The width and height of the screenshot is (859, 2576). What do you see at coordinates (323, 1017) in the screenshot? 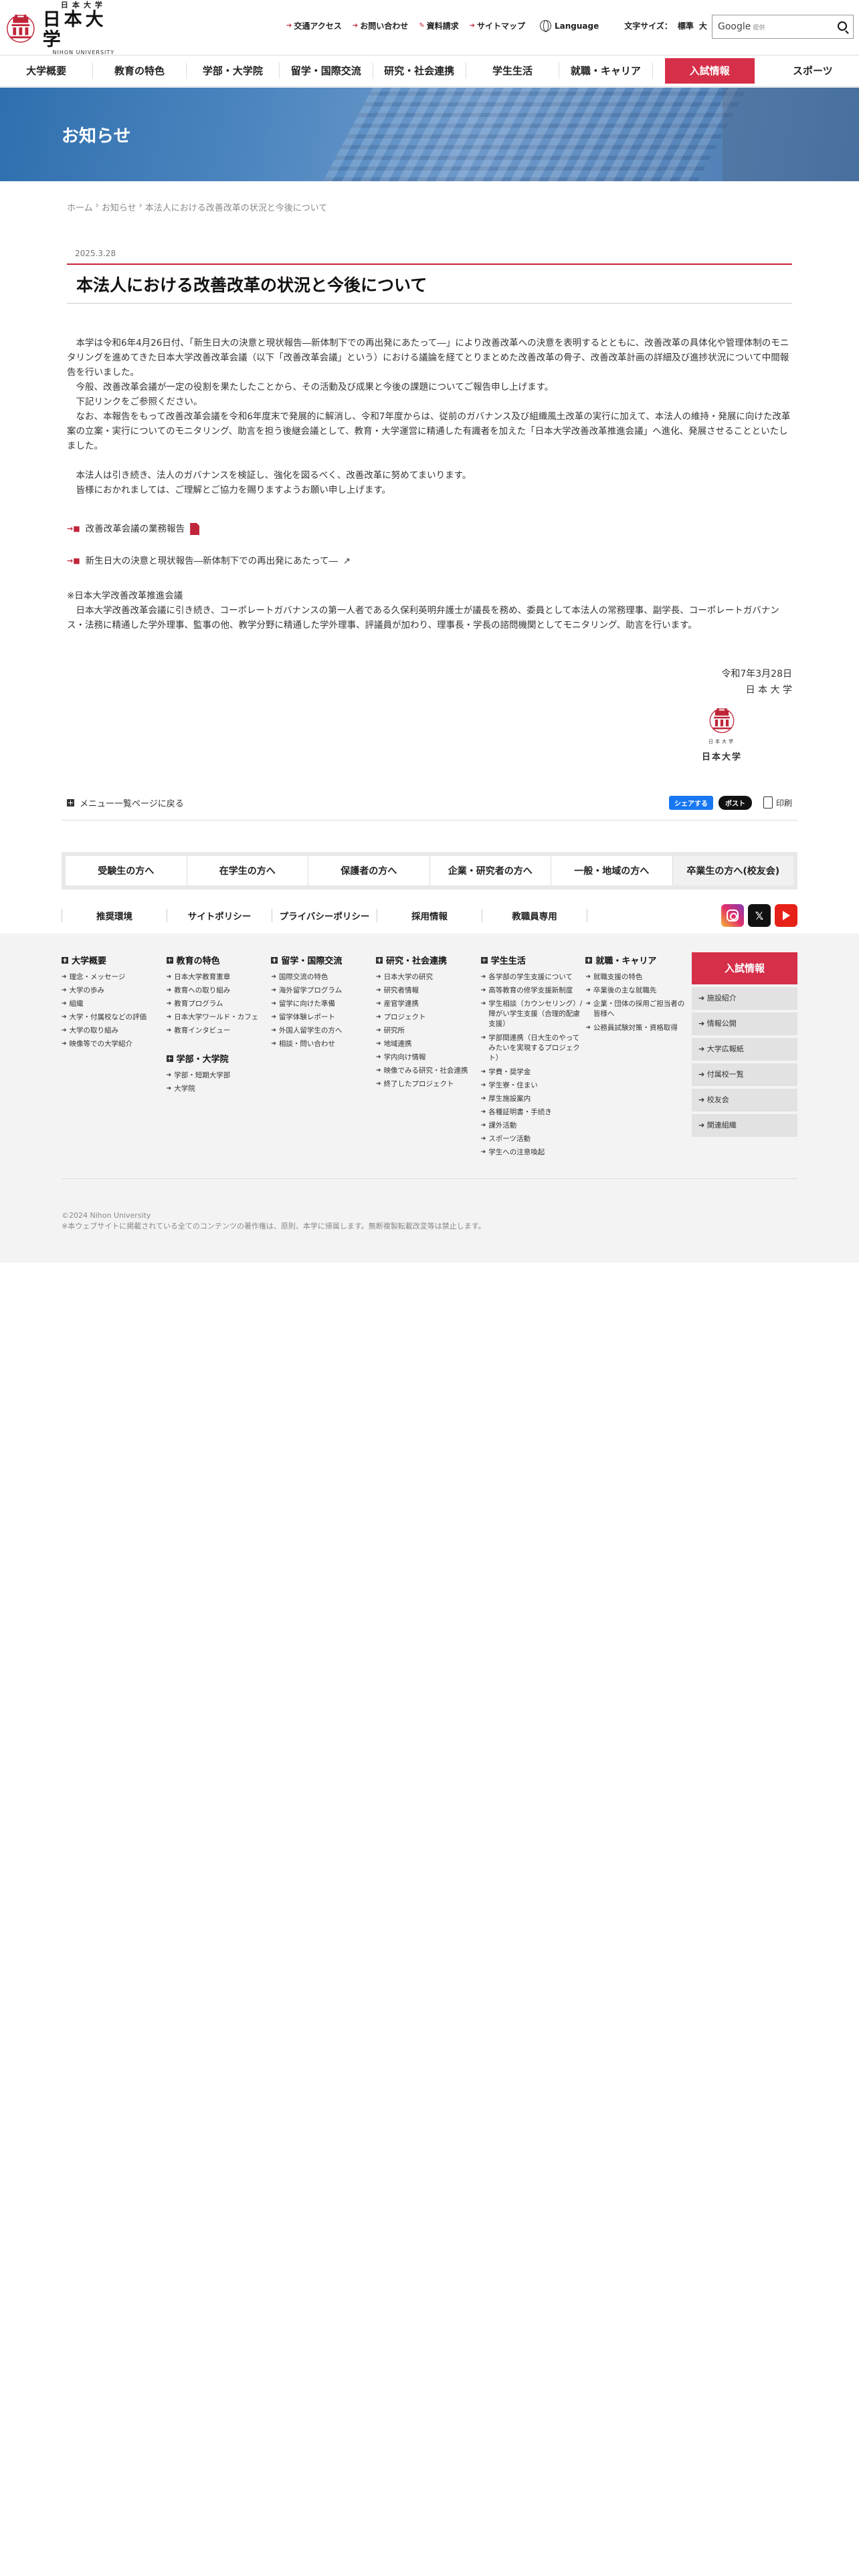
I see `sitemap-link: ➔ 留学体験レポート` at bounding box center [323, 1017].